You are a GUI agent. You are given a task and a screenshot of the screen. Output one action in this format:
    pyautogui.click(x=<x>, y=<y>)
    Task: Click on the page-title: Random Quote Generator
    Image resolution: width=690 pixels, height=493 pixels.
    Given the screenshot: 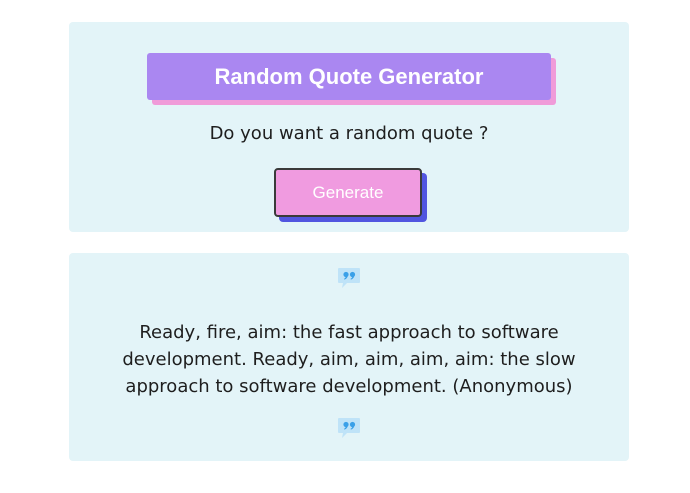 What is the action you would take?
    pyautogui.click(x=349, y=76)
    